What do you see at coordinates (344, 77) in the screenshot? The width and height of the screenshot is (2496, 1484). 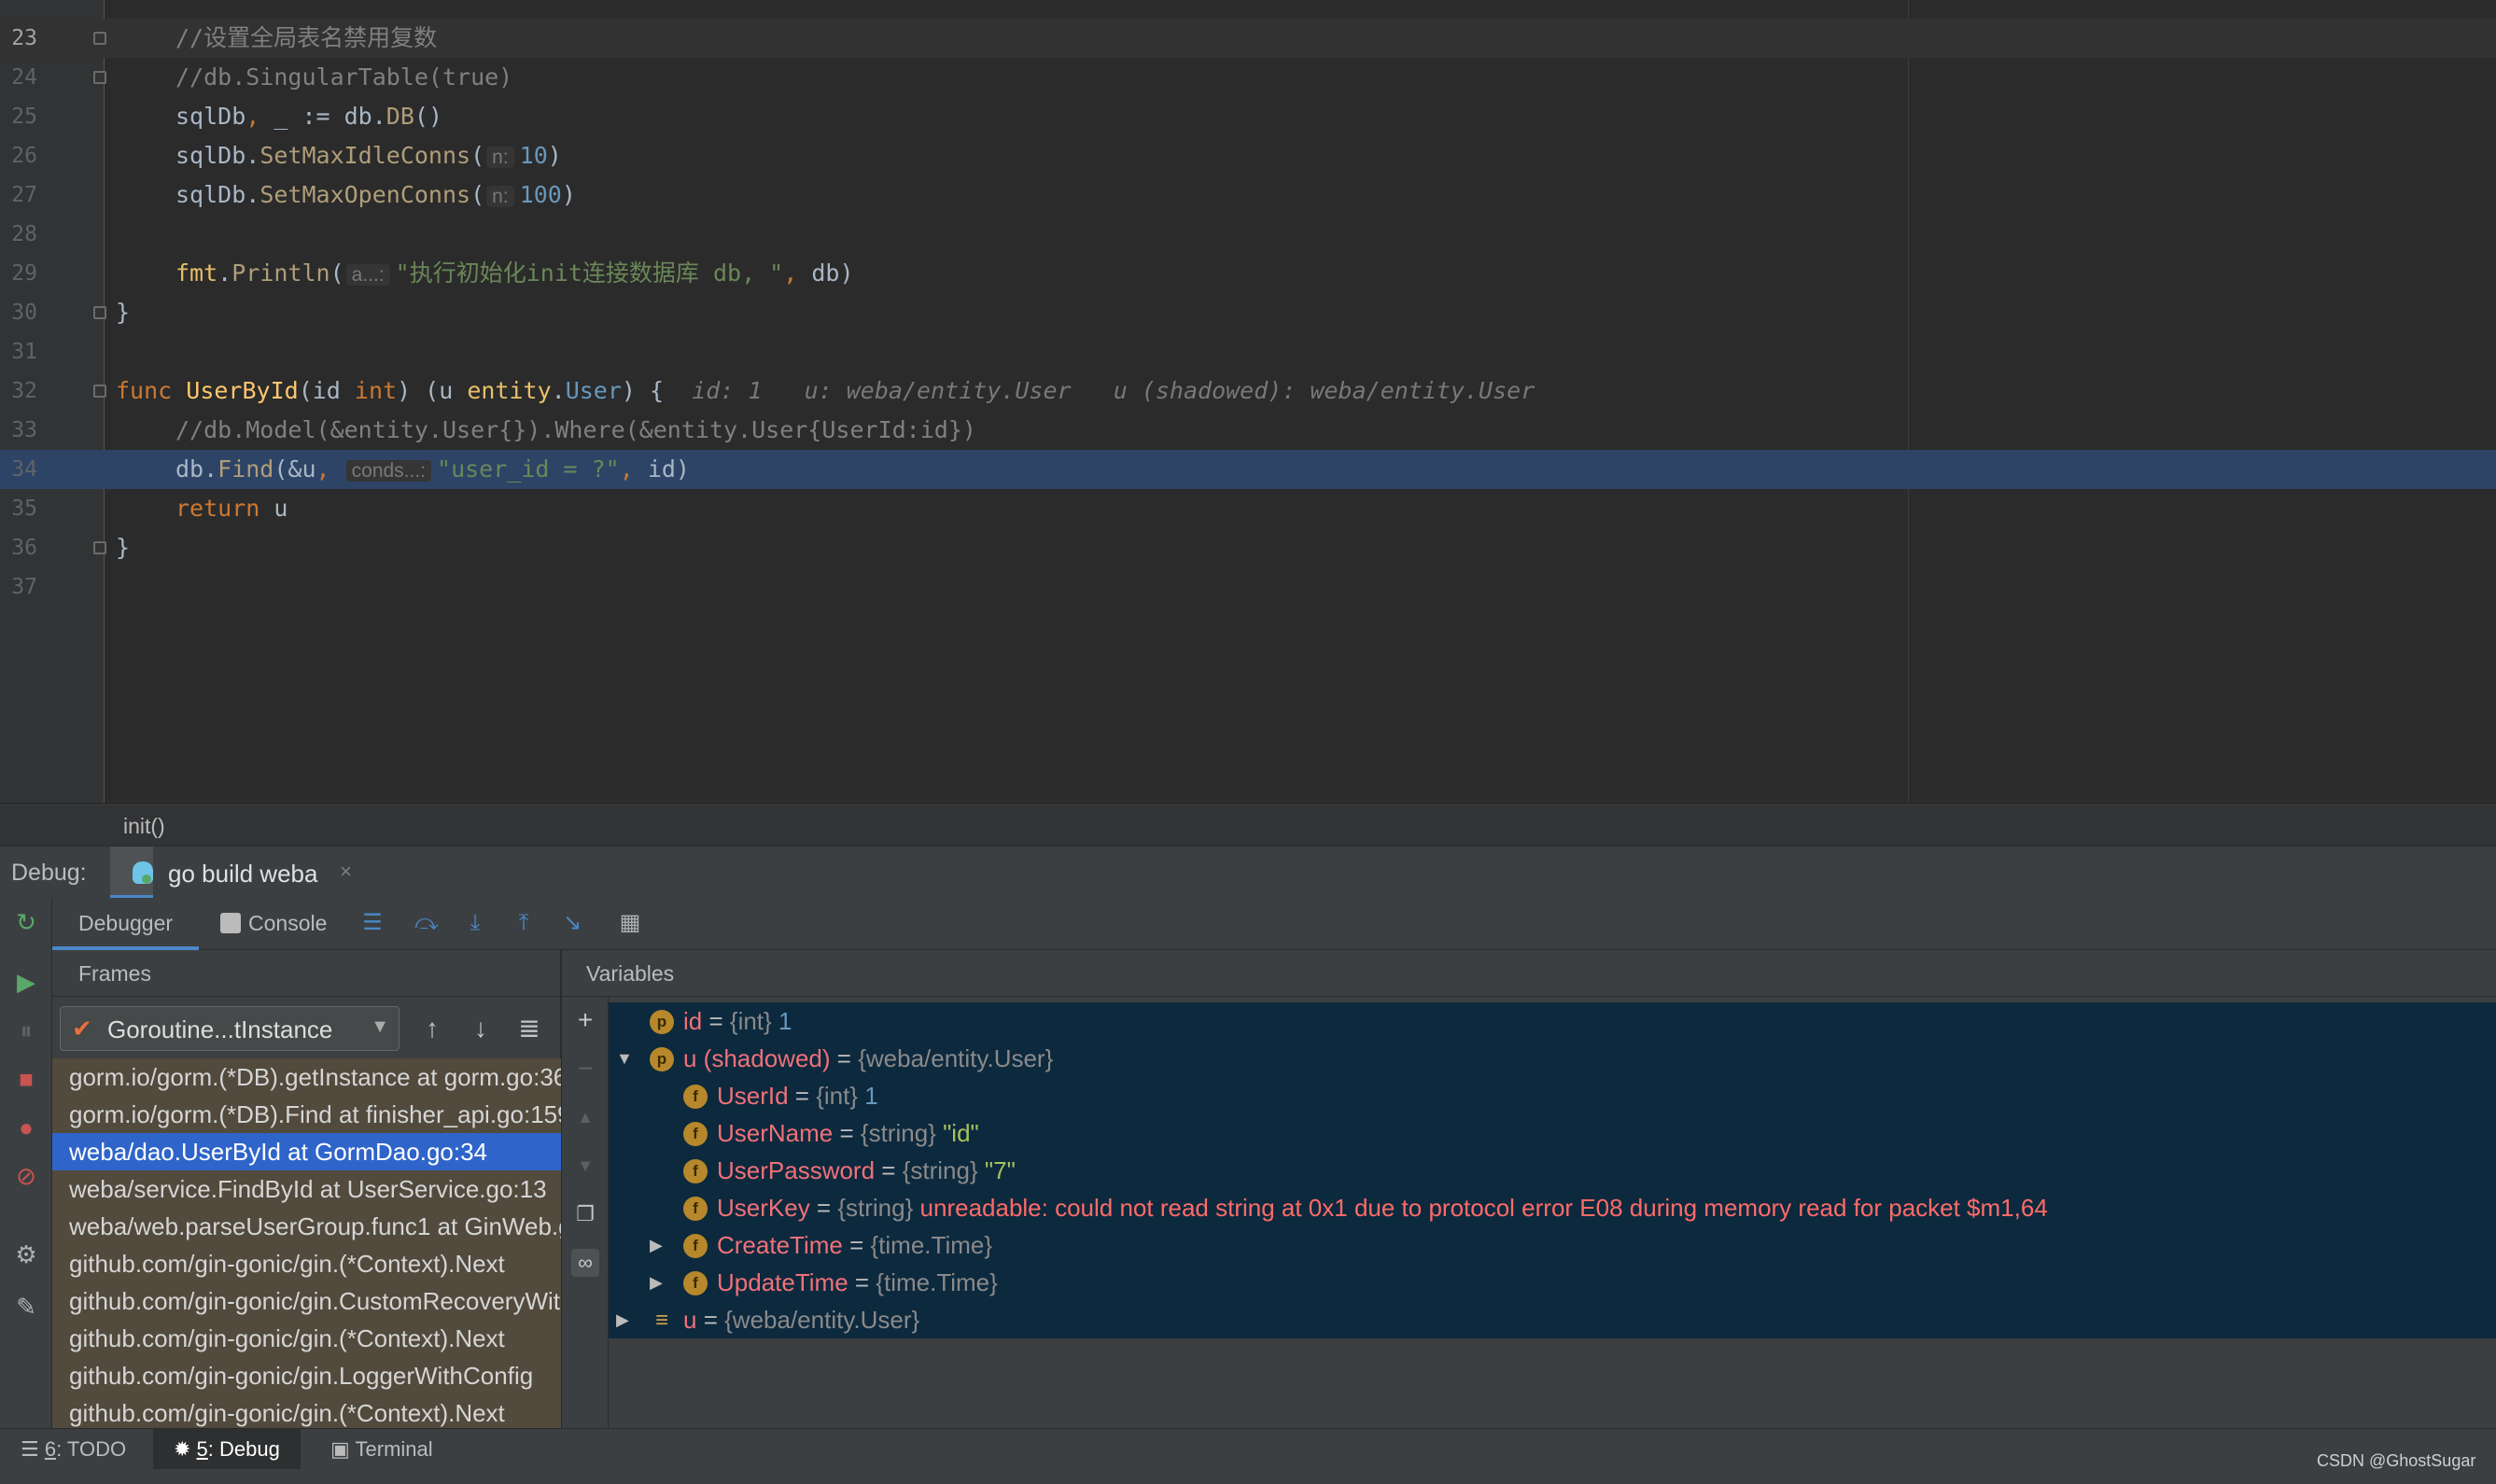 I see `code-text: //db.SingularTable(true)` at bounding box center [344, 77].